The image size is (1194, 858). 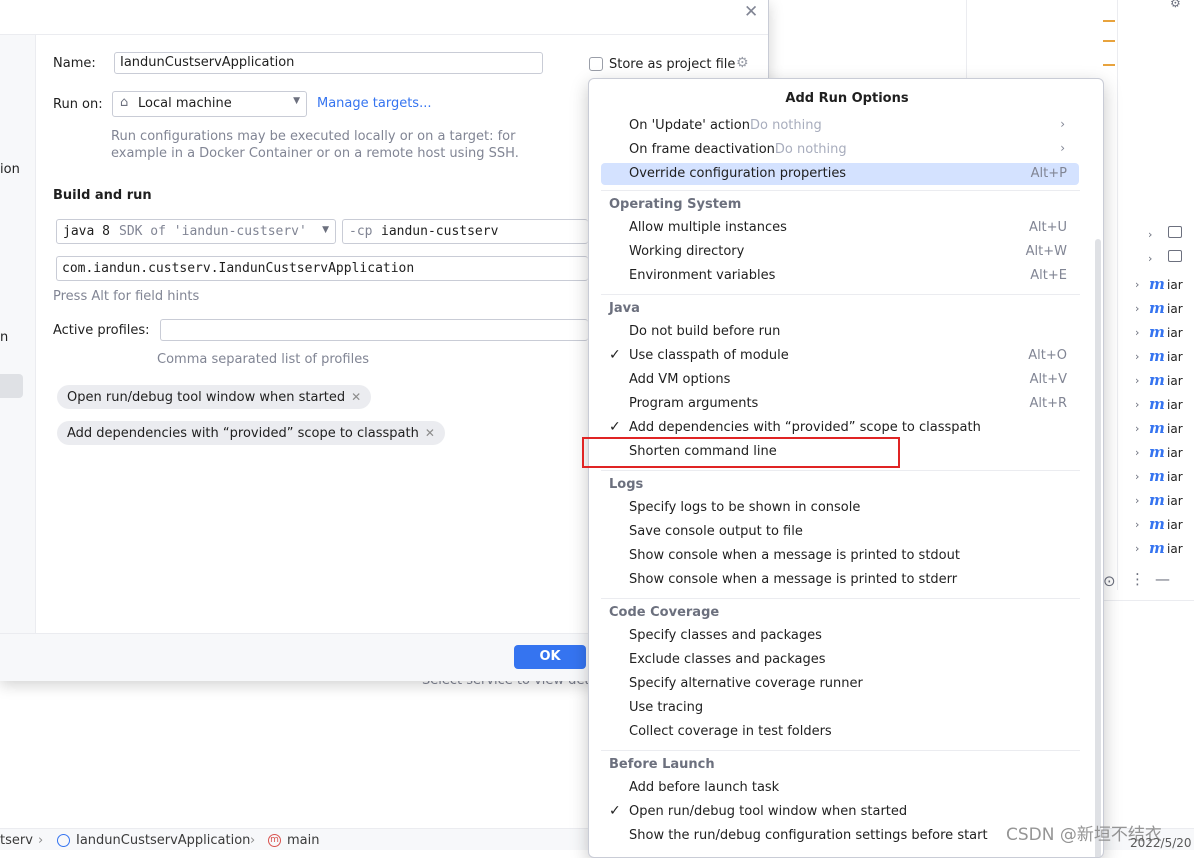 I want to click on menu-item: On 'Update' actionDo nothing ›, so click(x=840, y=126).